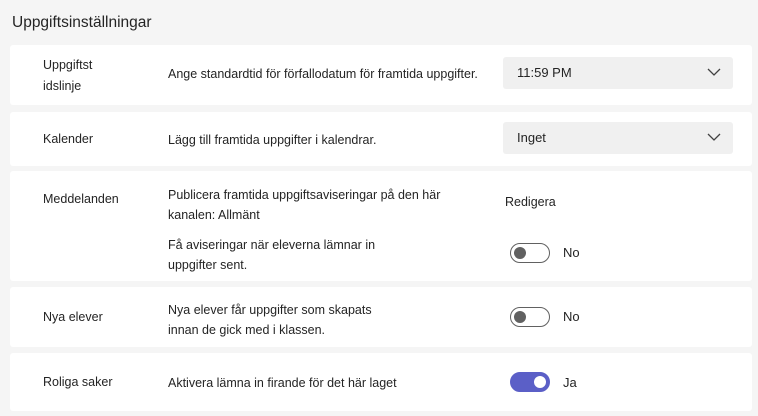 The width and height of the screenshot is (758, 416). Describe the element at coordinates (530, 253) in the screenshot. I see `late-notifications-toggle` at that location.